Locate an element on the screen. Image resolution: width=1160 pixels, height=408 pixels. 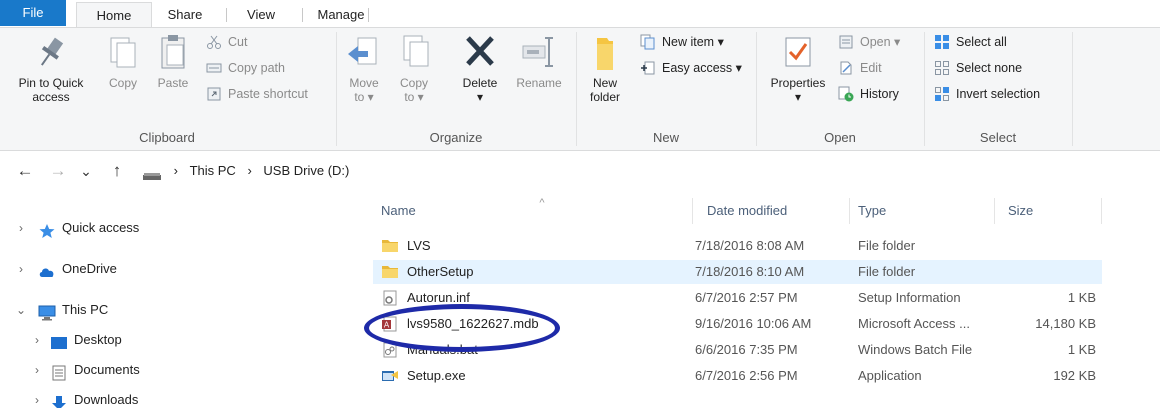
file-row: OtherSetup 7/18/2016 8:10 AM File folder is located at coordinates (737, 272).